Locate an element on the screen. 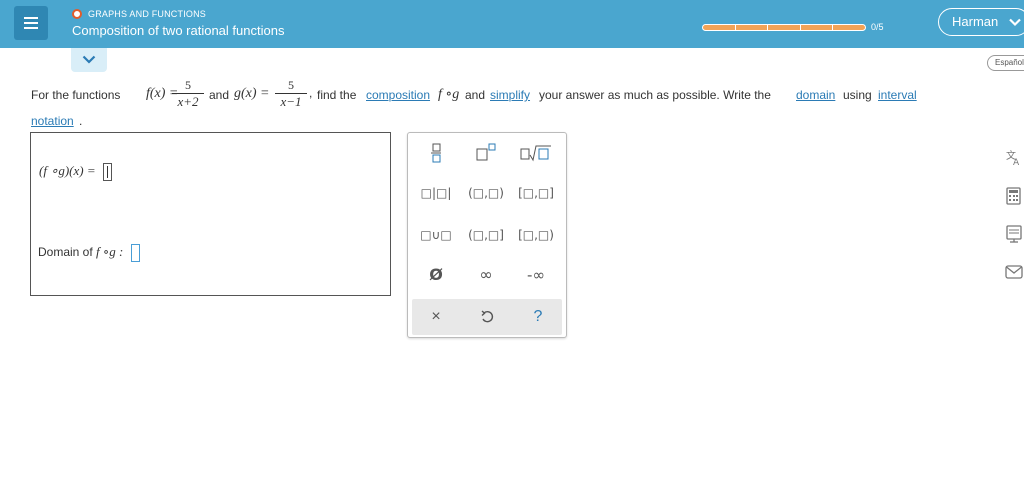  composition-answer-row: (f ∘g)(x) = is located at coordinates (75, 172).